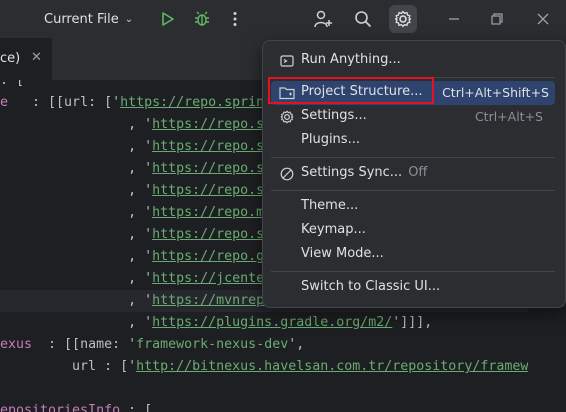  I want to click on settings-button, so click(403, 19).